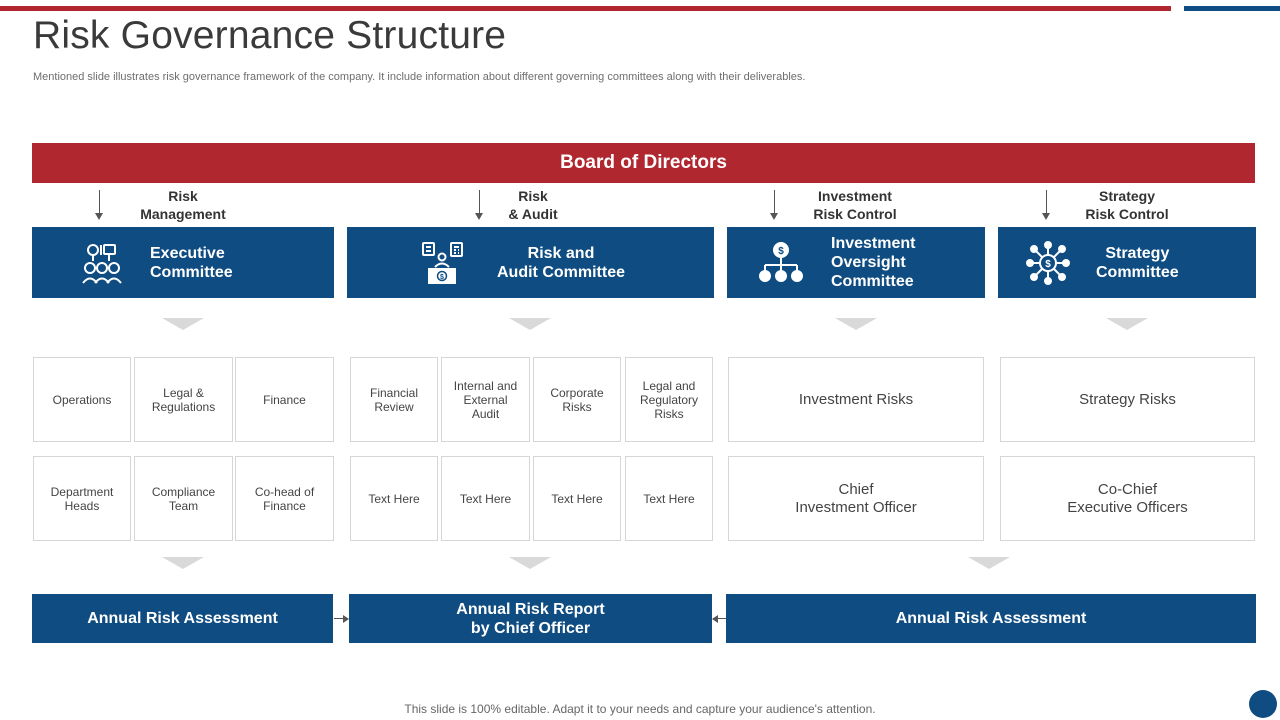 Image resolution: width=1280 pixels, height=720 pixels. I want to click on grid-cell-strategy: Strategy Risks, so click(1127, 399).